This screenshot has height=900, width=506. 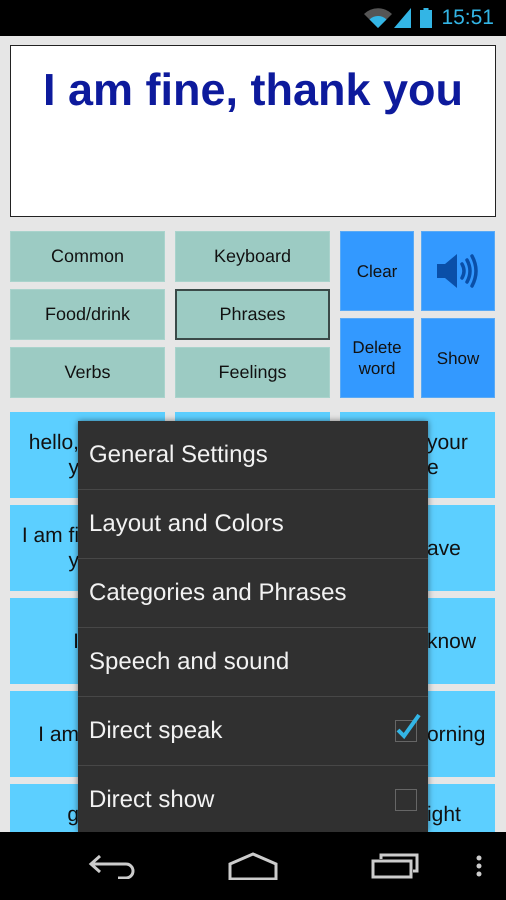 I want to click on menu-item-label: Layout and Colors, so click(x=186, y=524).